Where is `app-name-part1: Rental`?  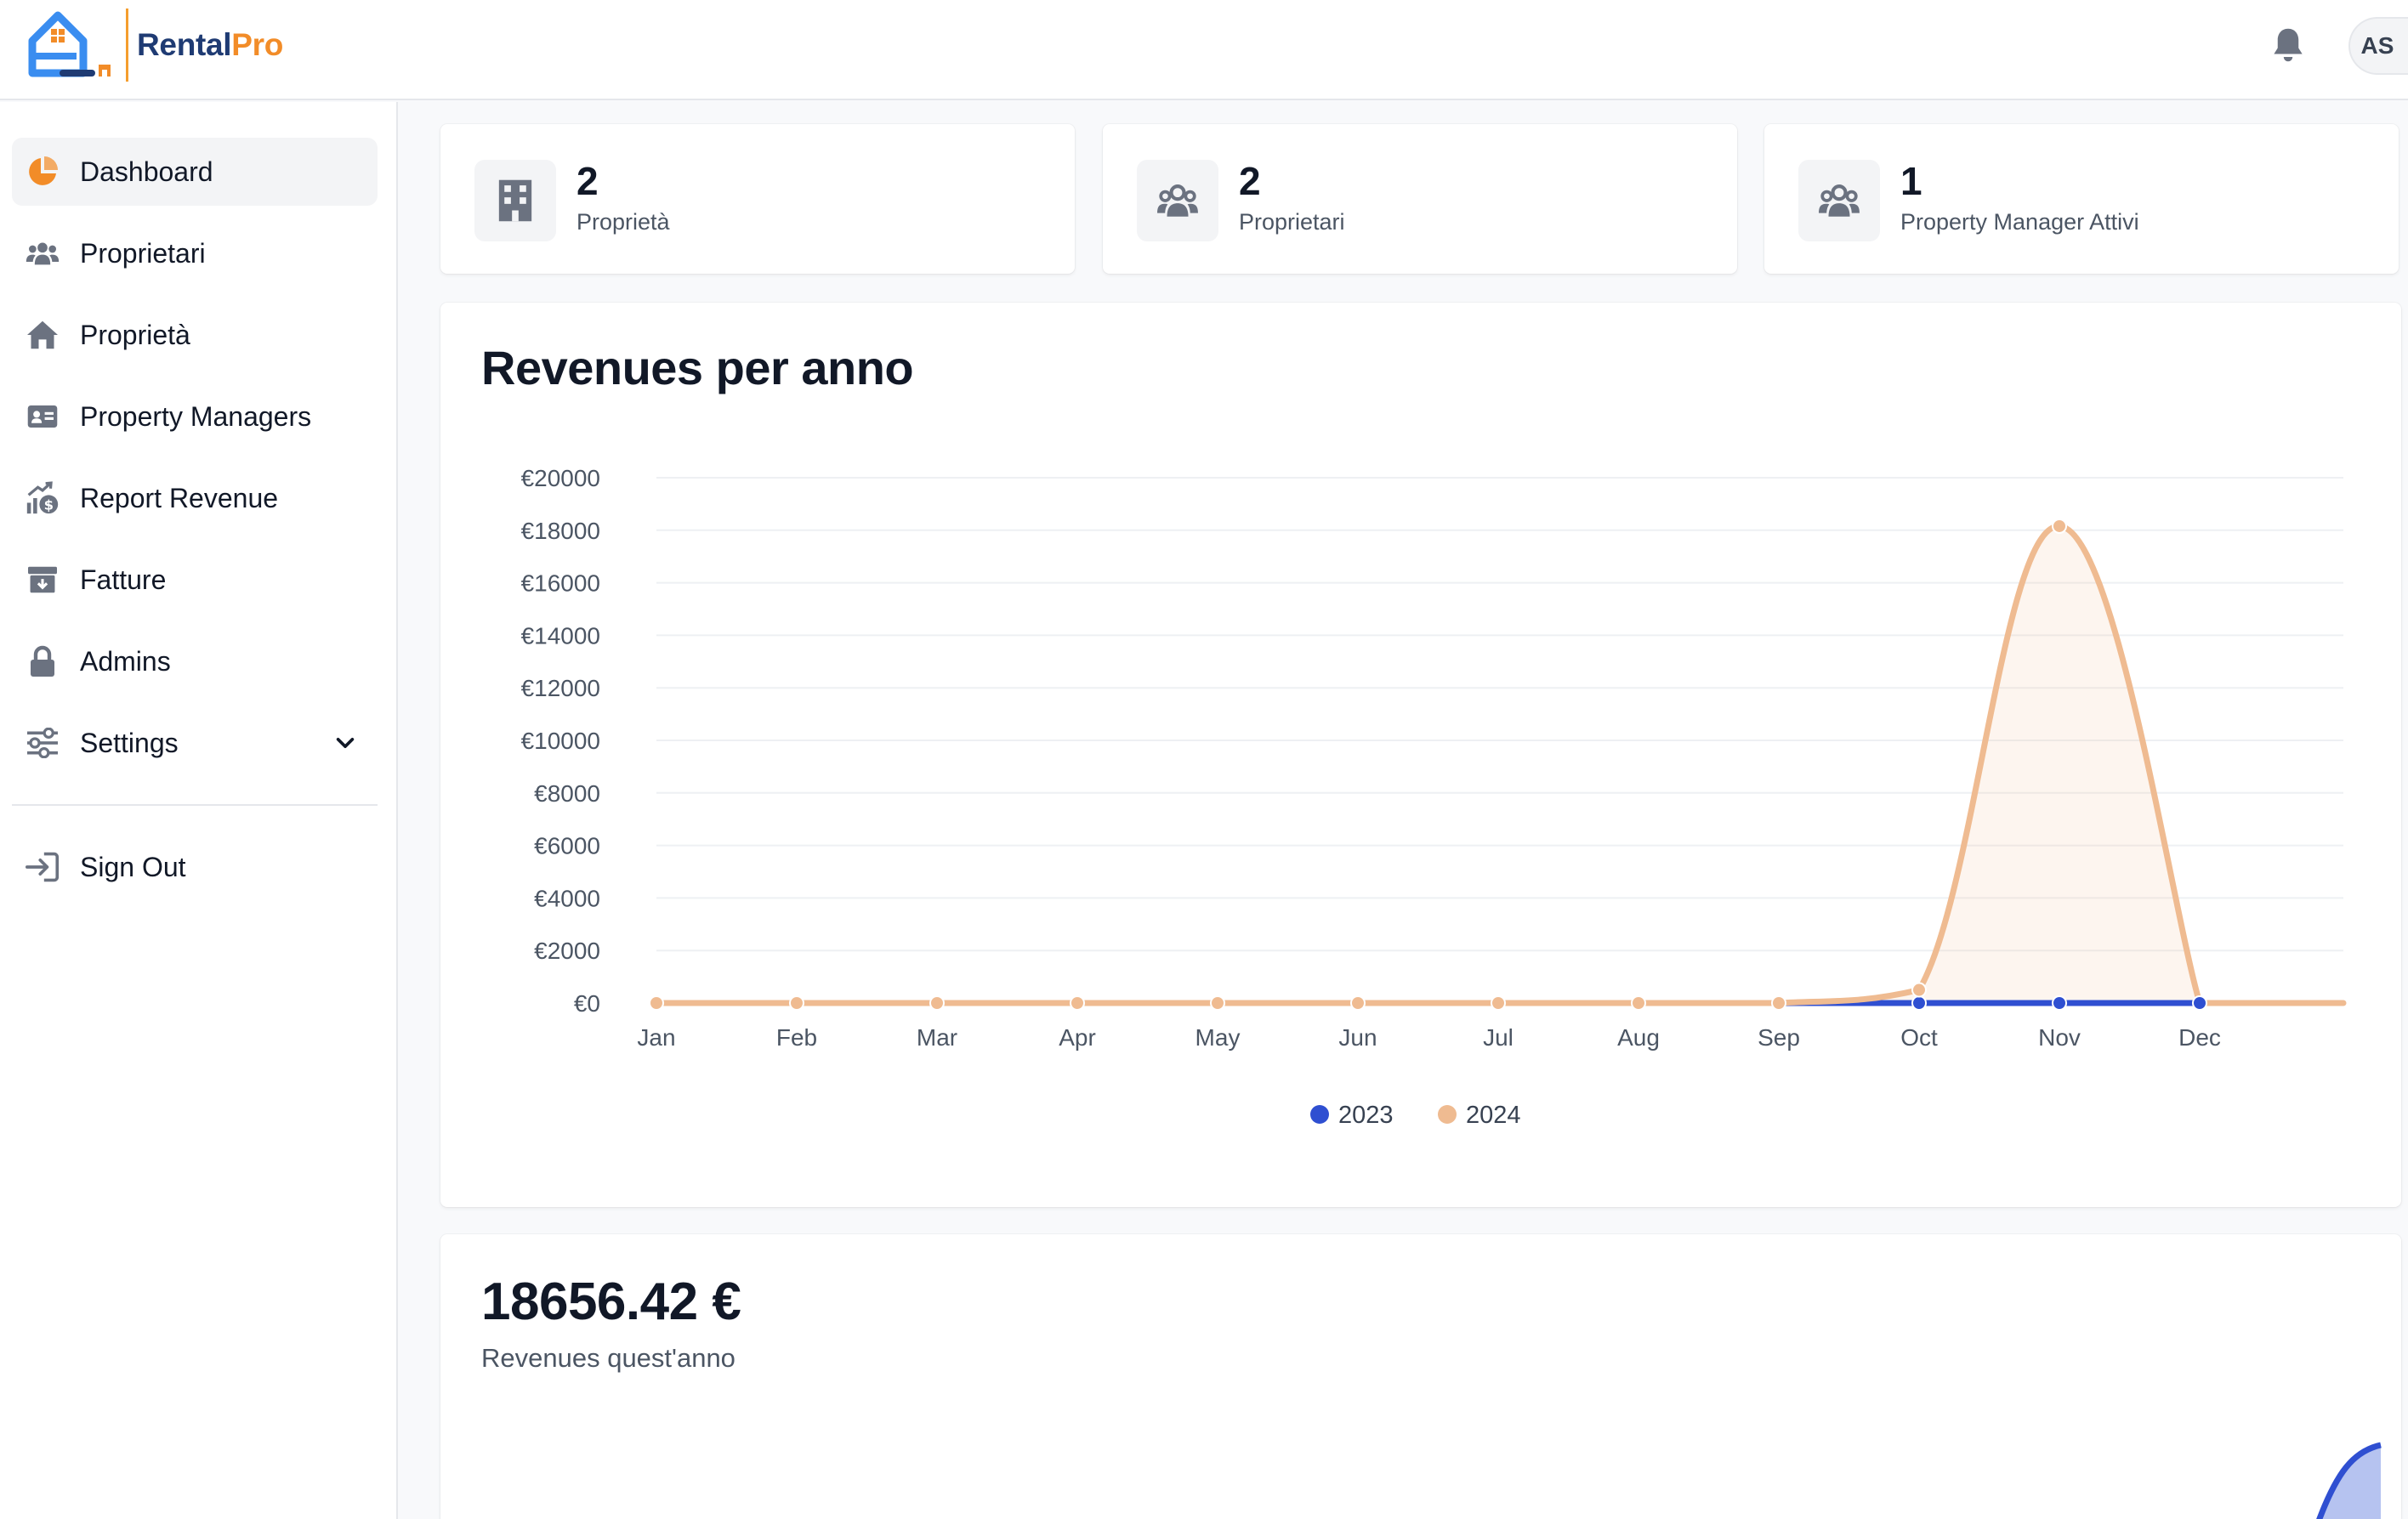 app-name-part1: Rental is located at coordinates (184, 44).